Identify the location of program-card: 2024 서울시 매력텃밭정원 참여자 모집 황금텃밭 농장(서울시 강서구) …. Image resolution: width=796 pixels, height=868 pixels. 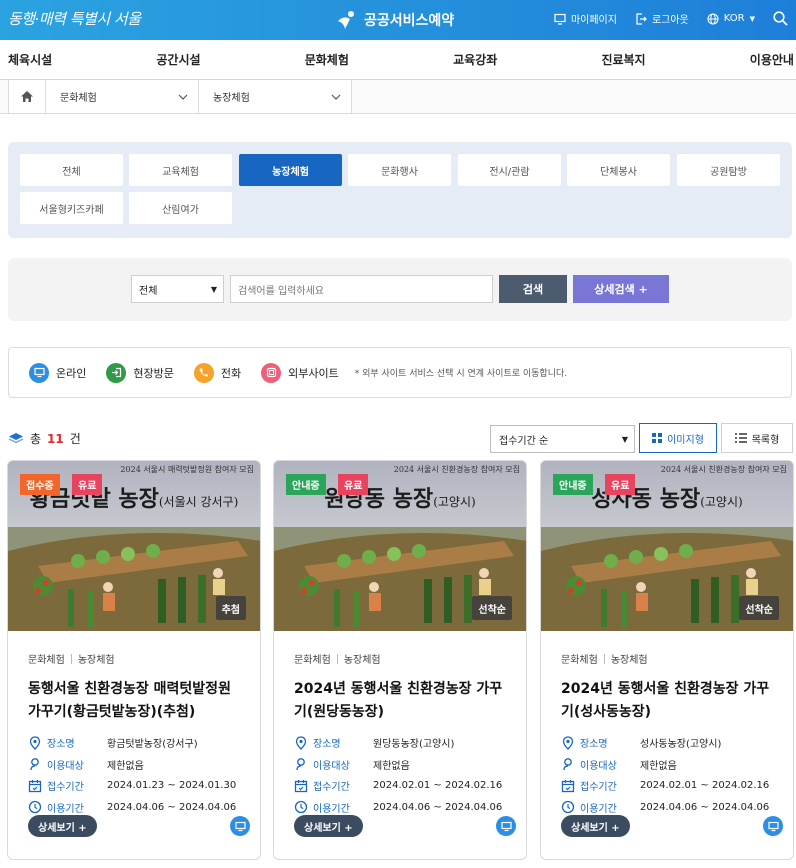
(134, 660).